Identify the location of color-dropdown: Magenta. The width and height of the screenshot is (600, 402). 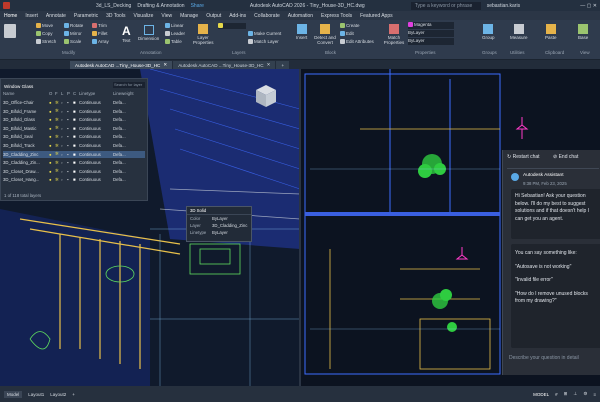
(431, 25).